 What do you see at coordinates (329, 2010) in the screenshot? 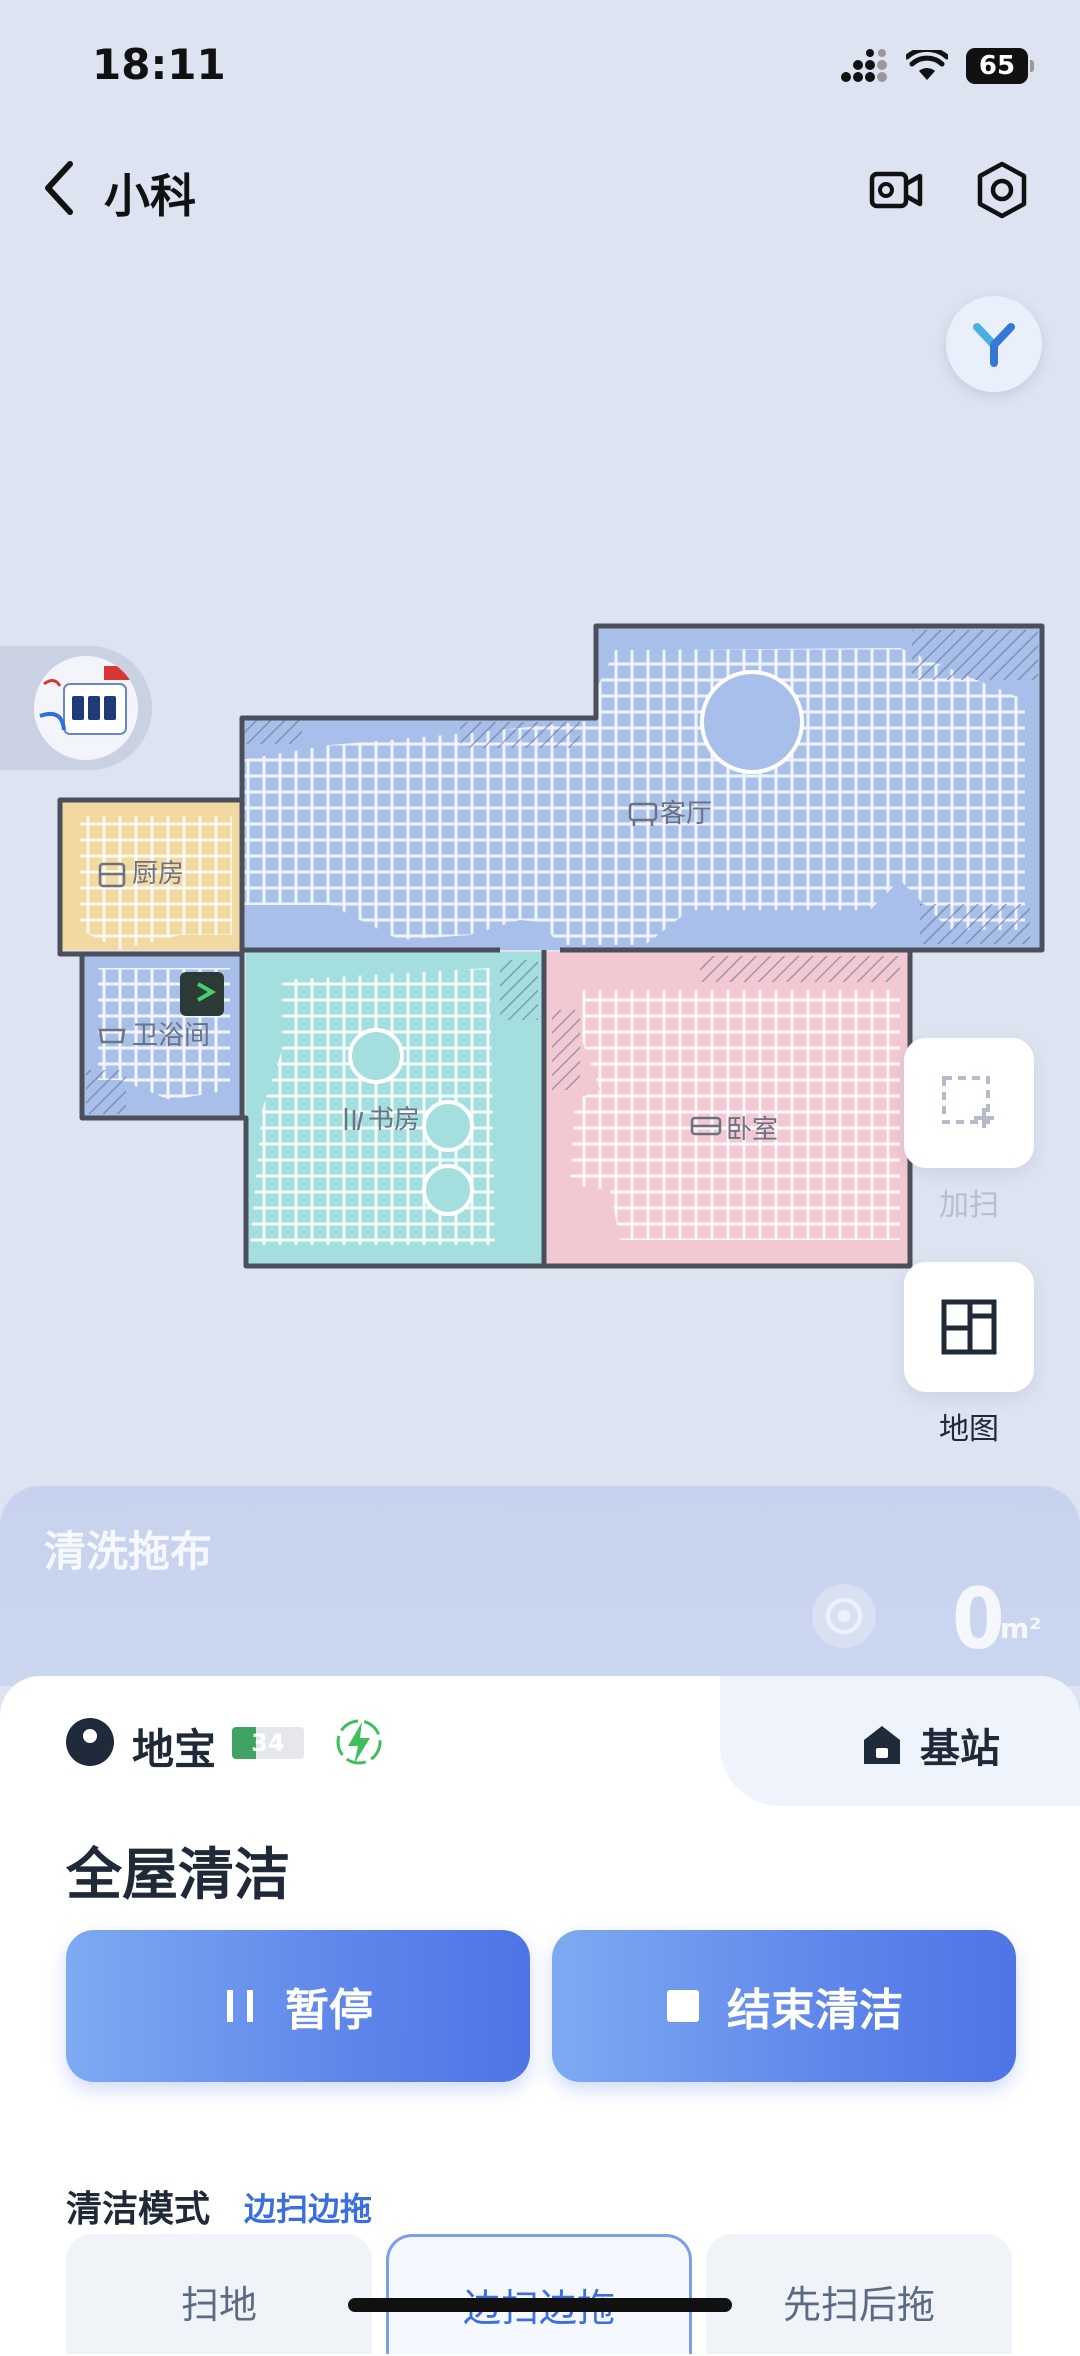
I see `pause-label: 暂停` at bounding box center [329, 2010].